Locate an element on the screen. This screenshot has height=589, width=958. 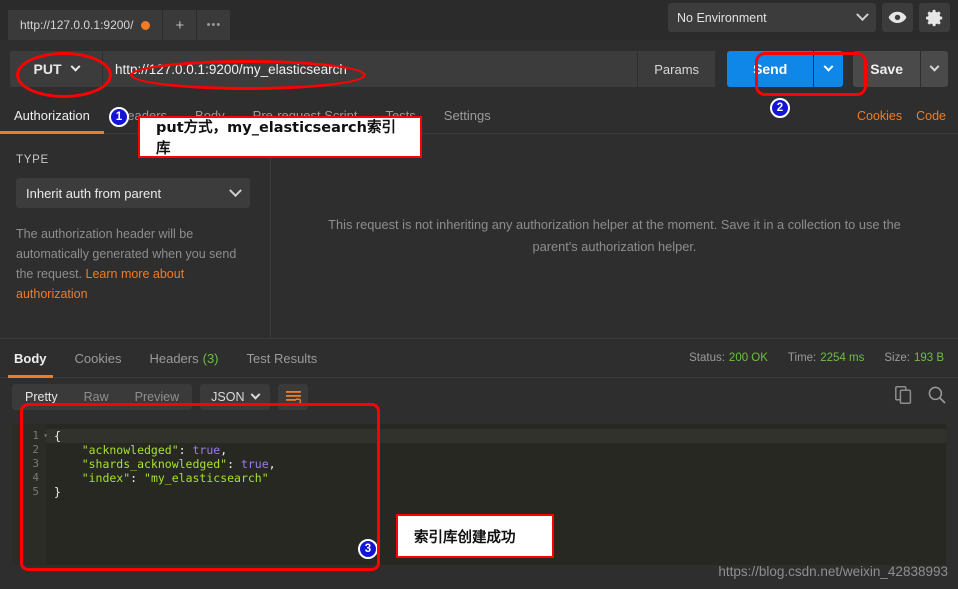
send-button-group: Send is located at coordinates (785, 69).